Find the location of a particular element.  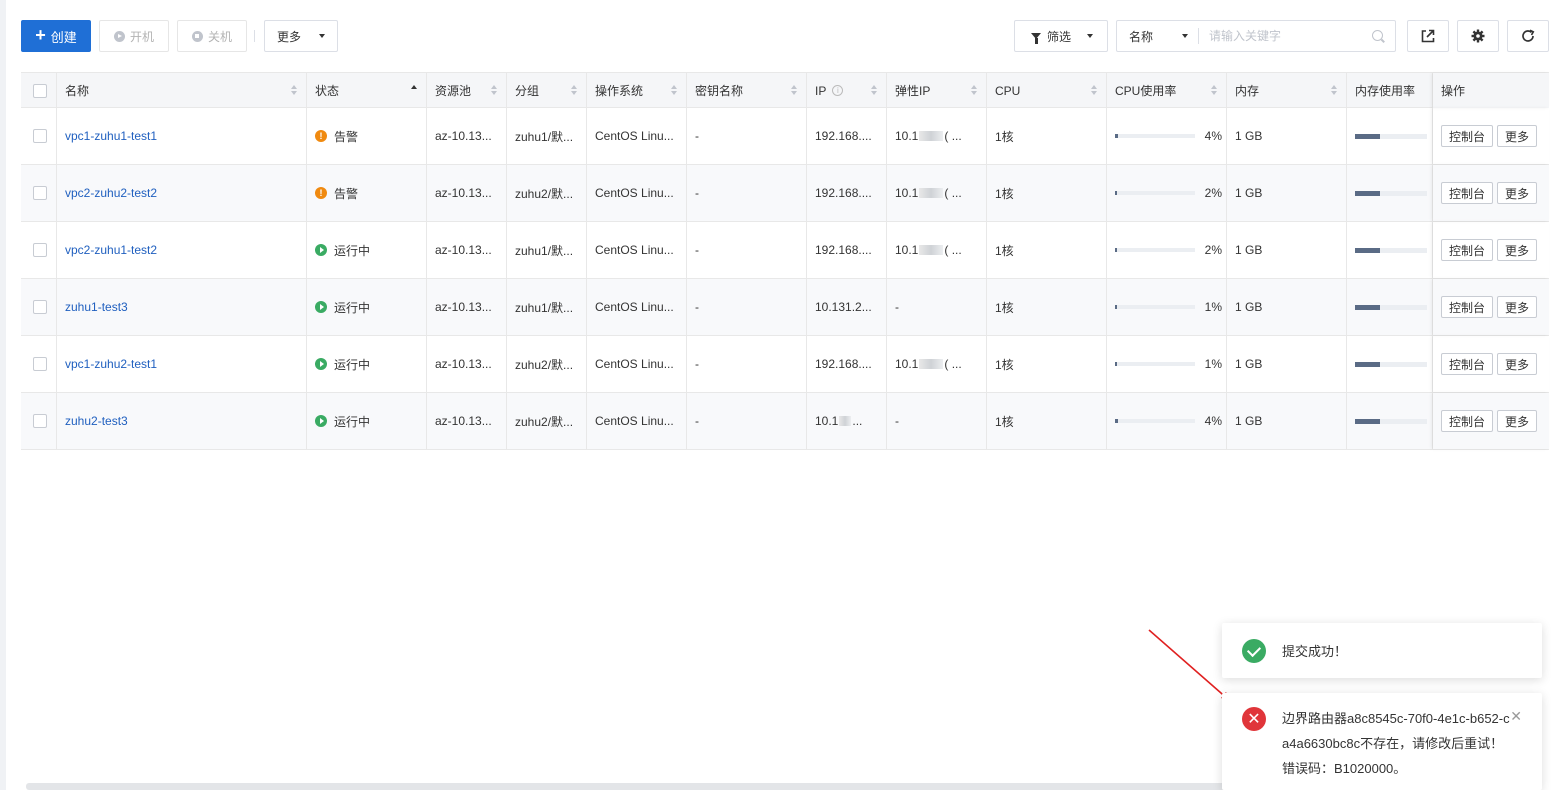

status-text: 运行中 is located at coordinates (352, 250).